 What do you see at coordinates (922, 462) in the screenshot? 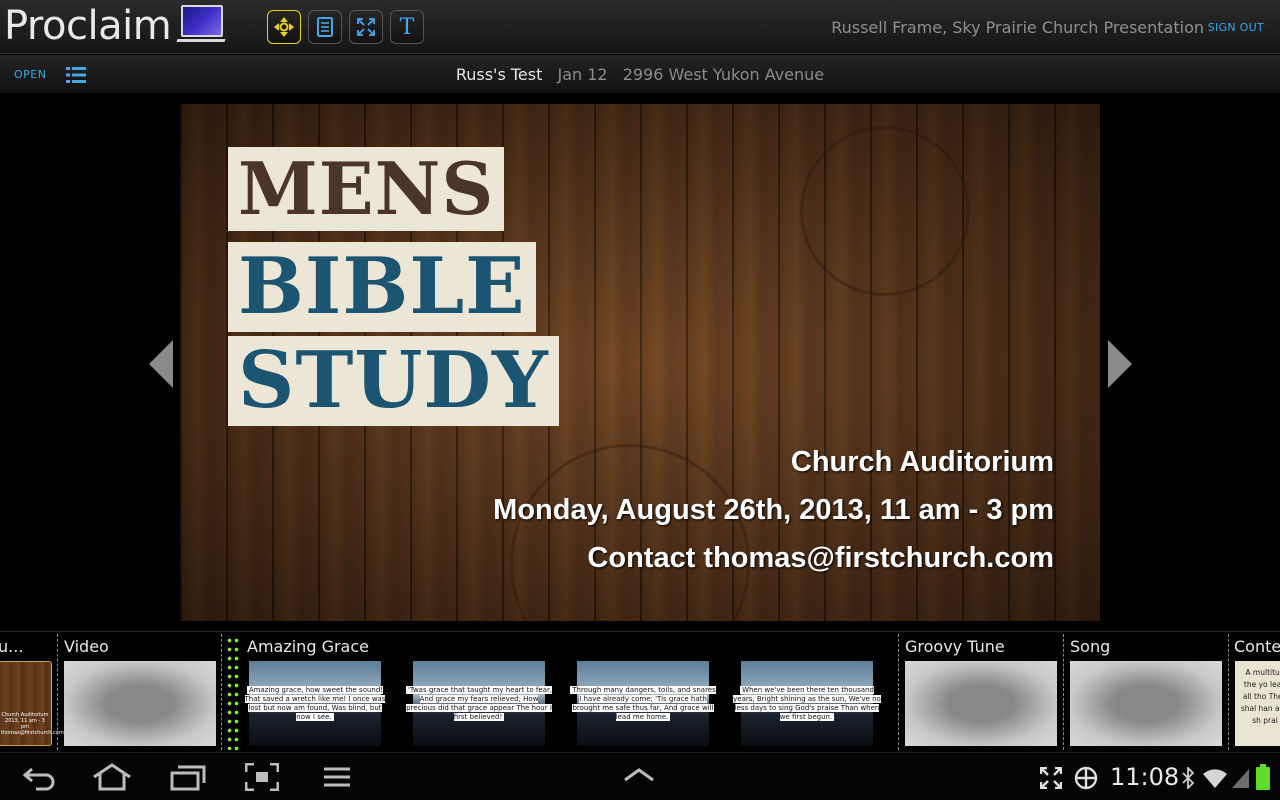
I see `slide-location: Church Auditorium` at bounding box center [922, 462].